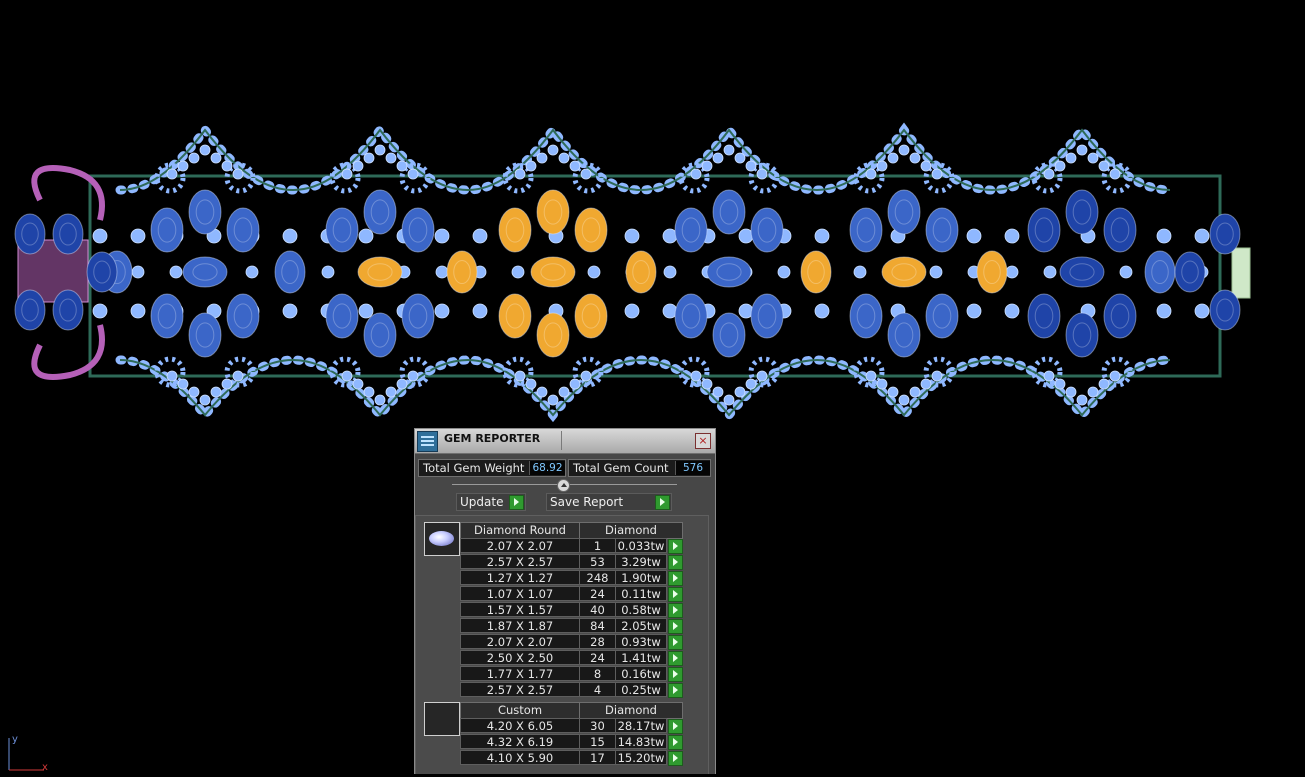 The height and width of the screenshot is (777, 1305). What do you see at coordinates (587, 502) in the screenshot?
I see `save-report-button-label: Save Report` at bounding box center [587, 502].